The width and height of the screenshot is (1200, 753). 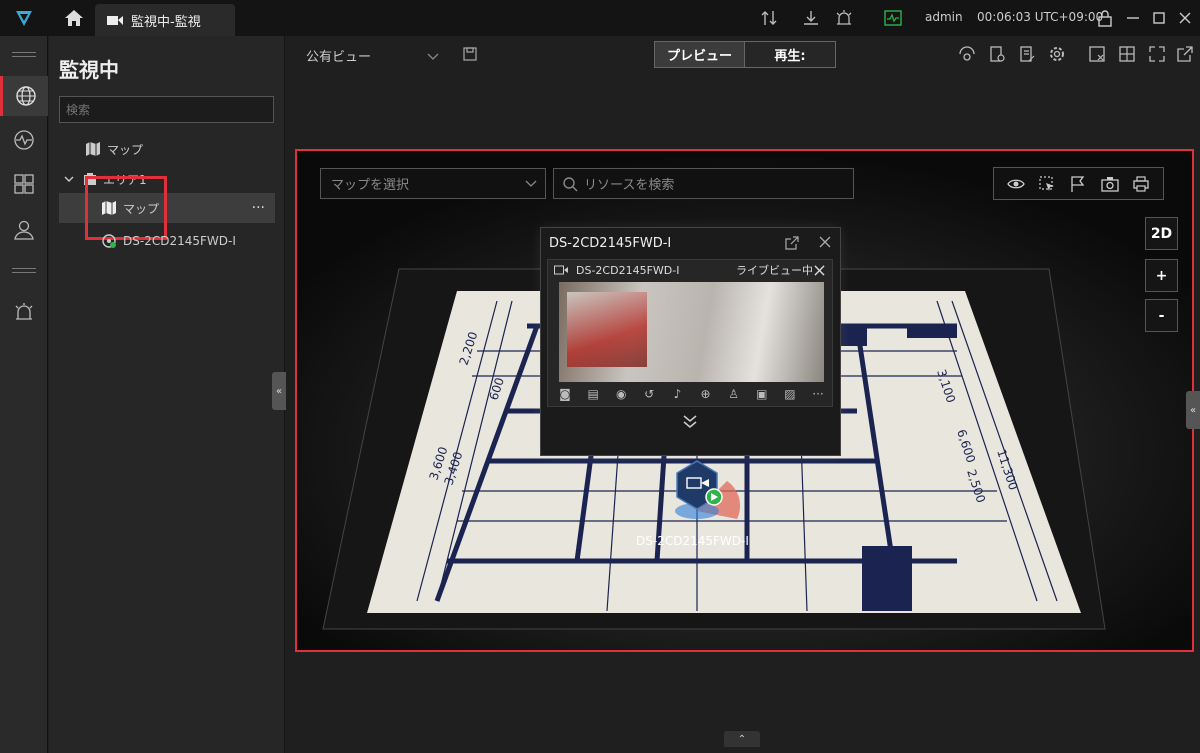 I want to click on map-toolbar, so click(x=1078, y=183).